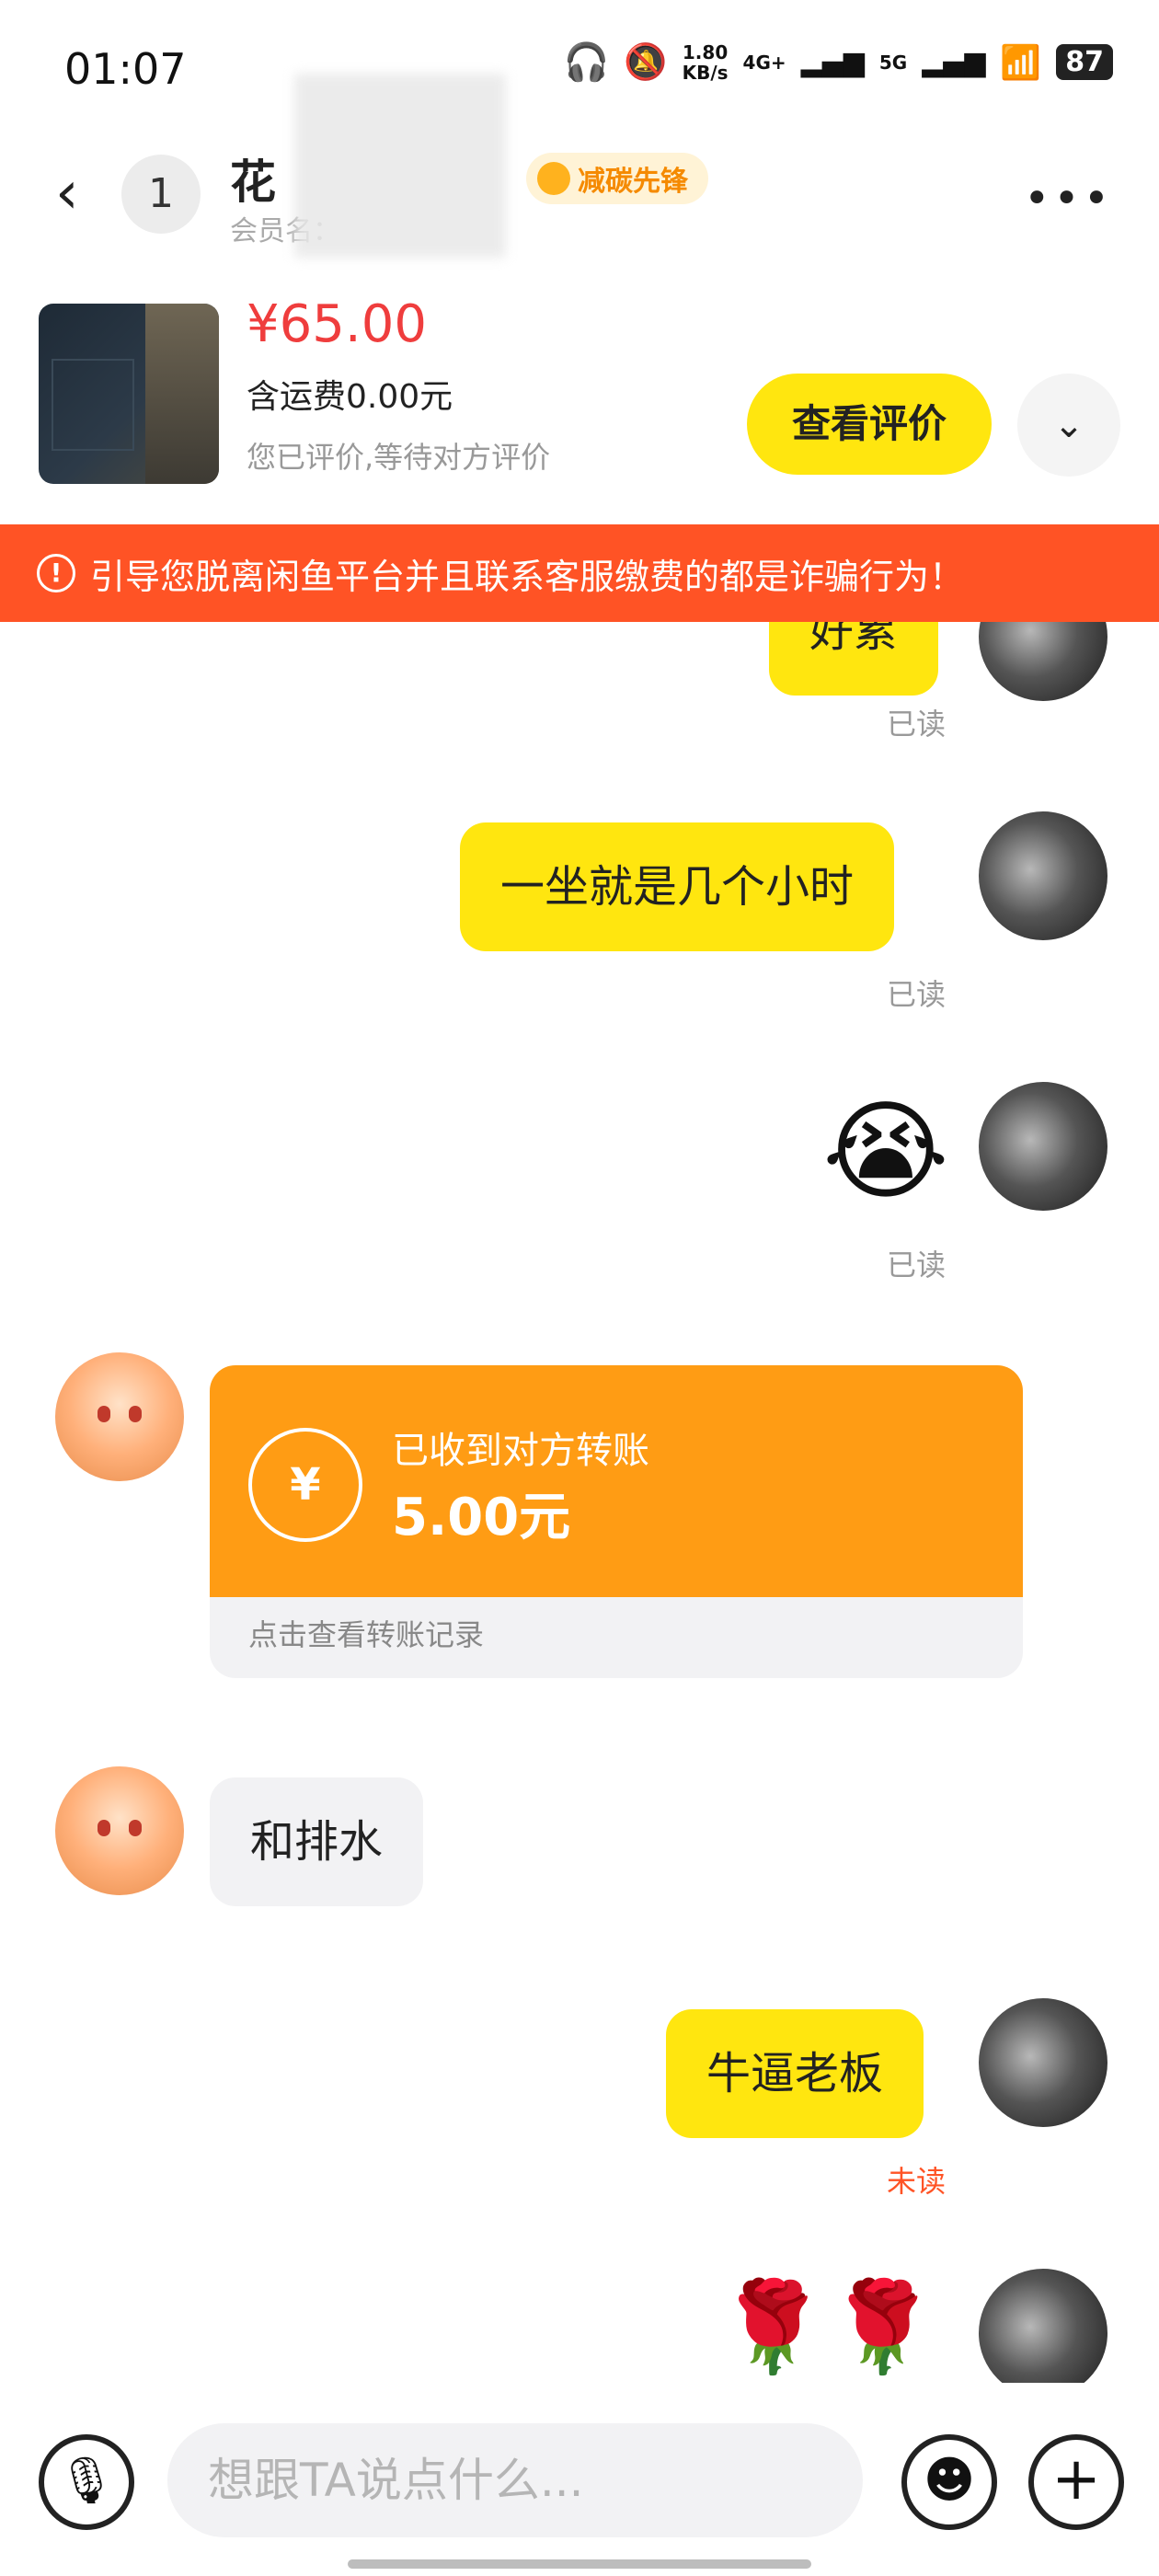 The image size is (1159, 2576). What do you see at coordinates (93, 405) in the screenshot?
I see `thumbnail-ui-graphic` at bounding box center [93, 405].